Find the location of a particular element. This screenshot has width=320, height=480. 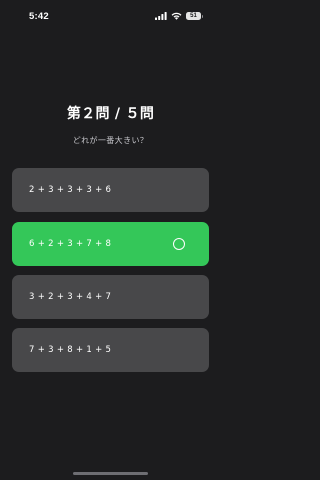

answer-choice-label: 2 + 3 + 3 + 3 + 6 is located at coordinates (70, 190).